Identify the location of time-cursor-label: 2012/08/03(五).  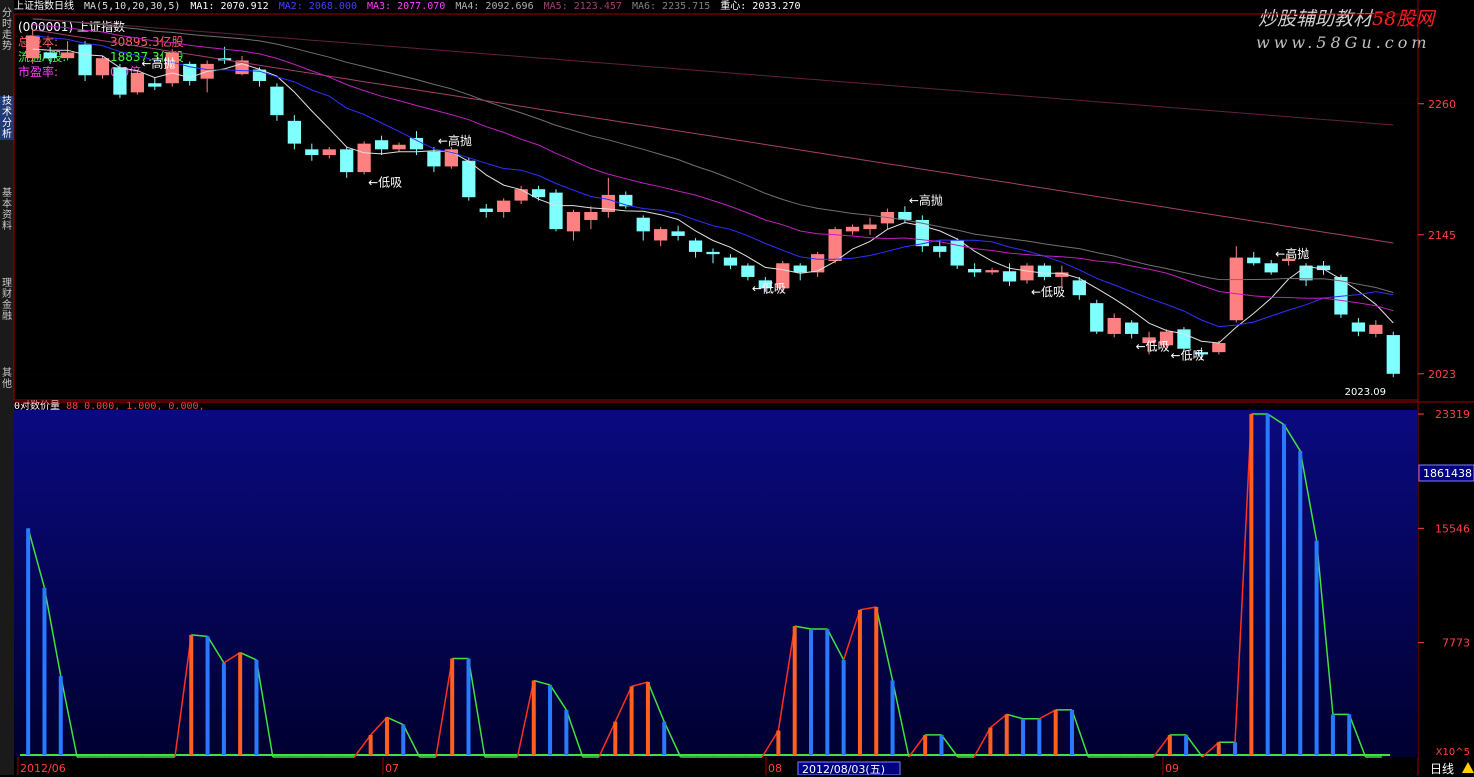
(843, 769).